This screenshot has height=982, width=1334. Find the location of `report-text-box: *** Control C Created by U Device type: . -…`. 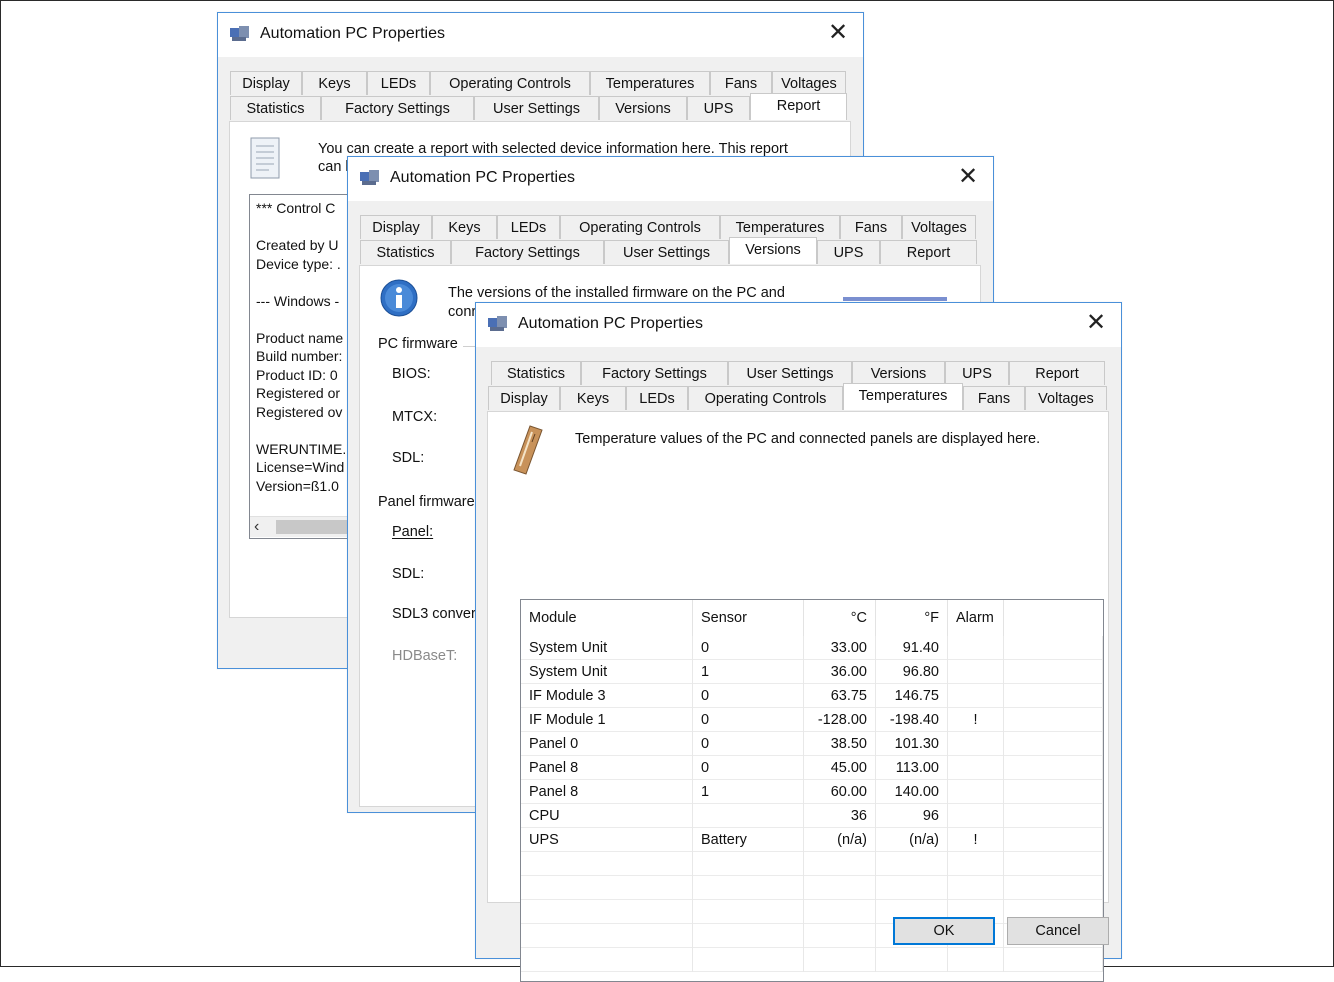

report-text-box: *** Control C Created by U Device type: . -… is located at coordinates (305, 366).